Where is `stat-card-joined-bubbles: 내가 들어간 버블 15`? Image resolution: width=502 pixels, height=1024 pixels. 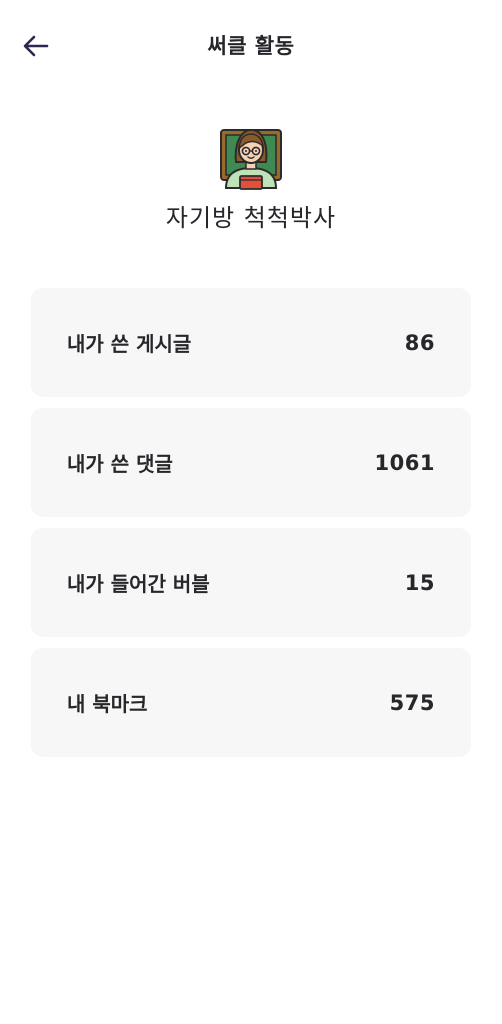 stat-card-joined-bubbles: 내가 들어간 버블 15 is located at coordinates (251, 582).